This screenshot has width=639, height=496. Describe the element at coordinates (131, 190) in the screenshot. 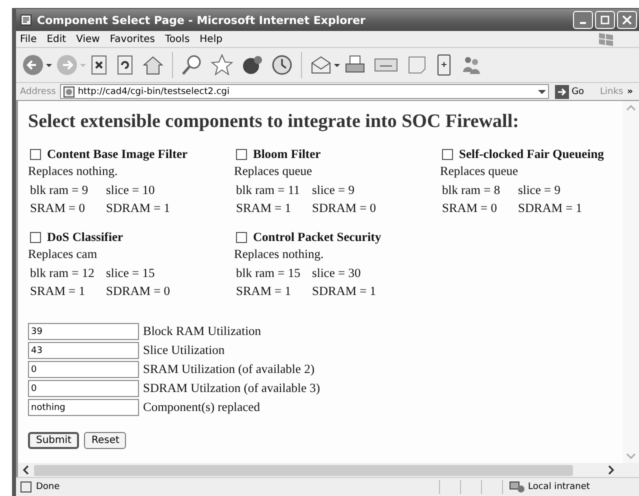

I see `slice-text: slice = 10` at that location.